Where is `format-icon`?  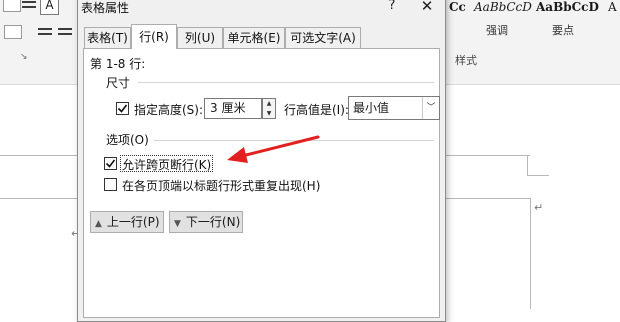
format-icon is located at coordinates (12, 6).